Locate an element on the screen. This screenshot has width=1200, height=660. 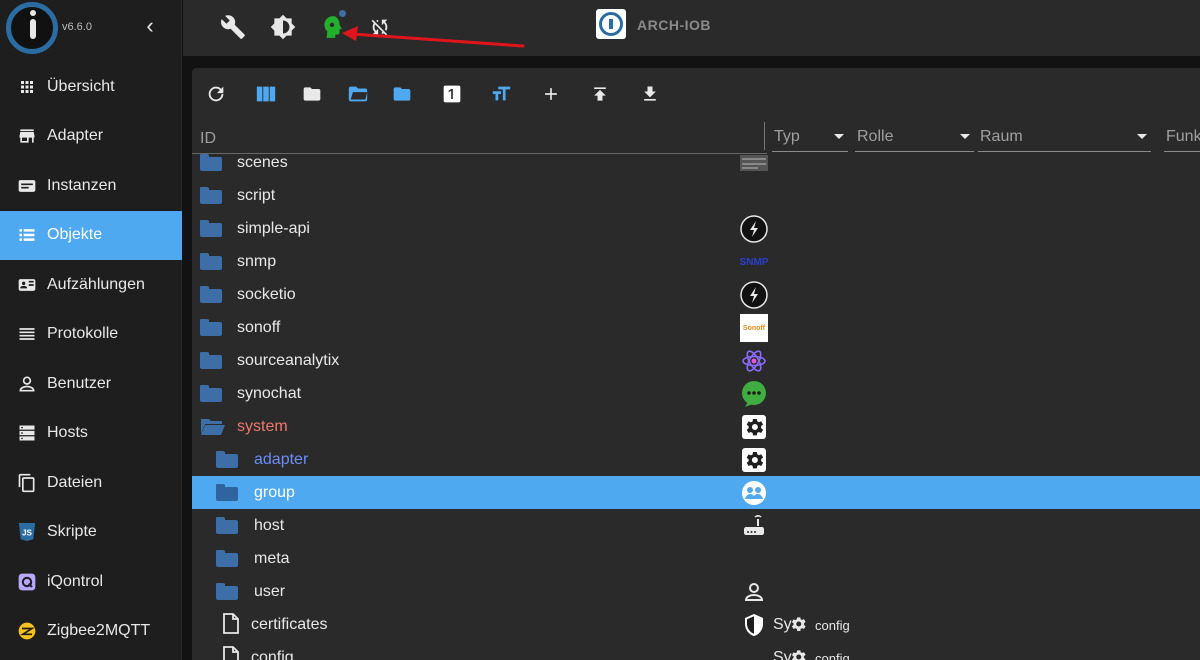
number-one-icon is located at coordinates (452, 94).